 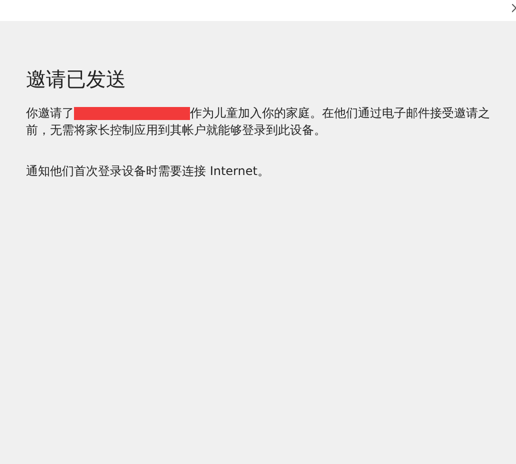 I want to click on dialog-title: 邀请已发送, so click(x=76, y=79).